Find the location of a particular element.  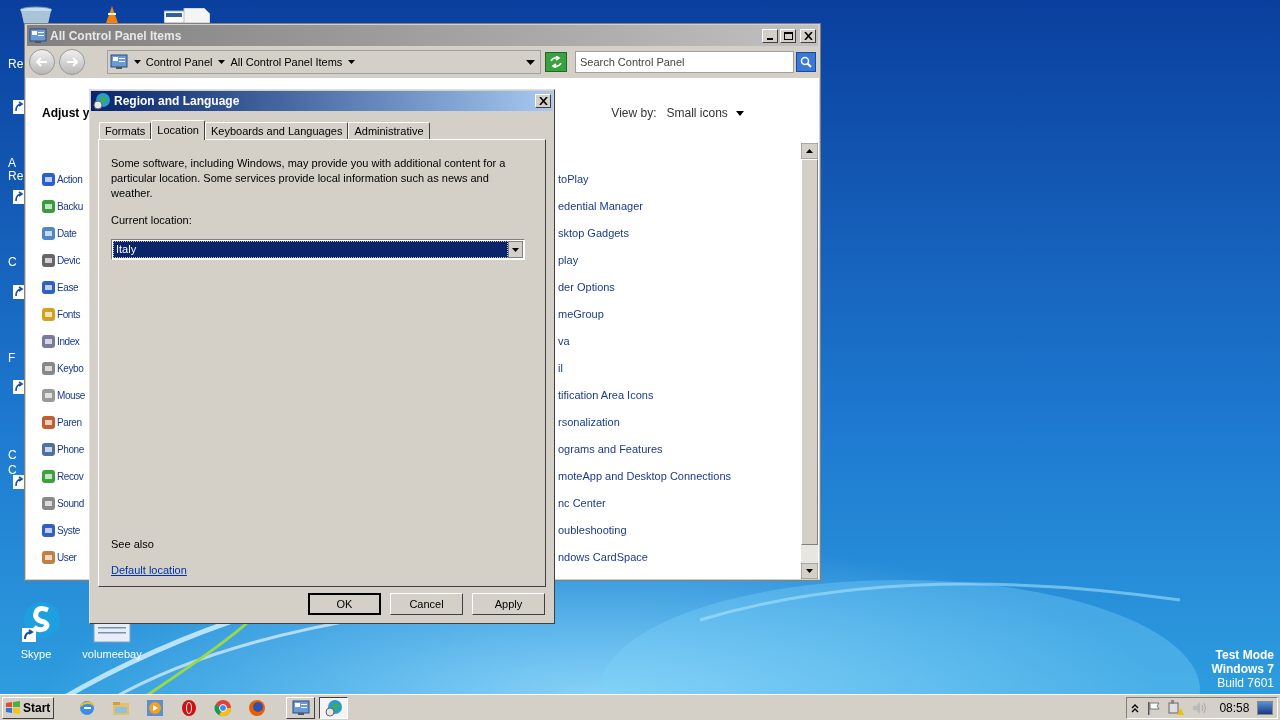

applet-link: Date is located at coordinates (67, 233).